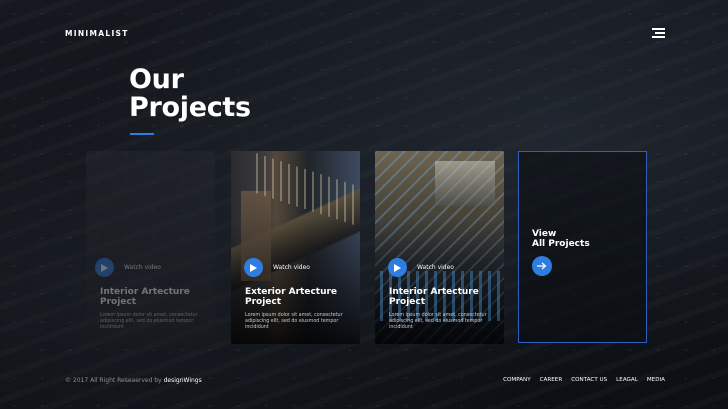 This screenshot has width=728, height=409. Describe the element at coordinates (113, 380) in the screenshot. I see `copyright-text: © 2017 All Right Reseaerved by` at that location.